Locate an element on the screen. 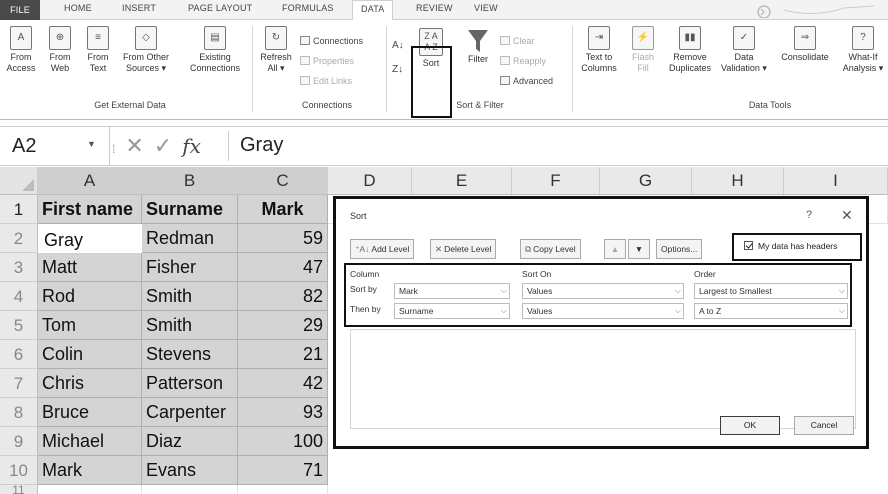 The image size is (888, 494). cell-a10: Mark is located at coordinates (90, 470).